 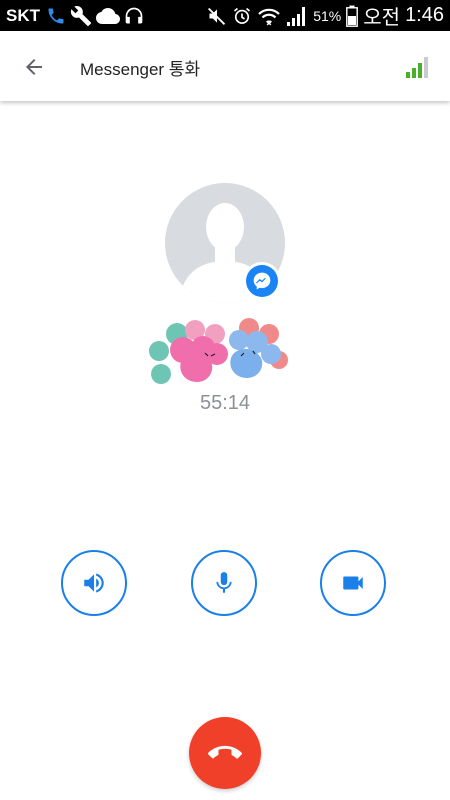 What do you see at coordinates (23, 15) in the screenshot?
I see `carrier-label: SKT` at bounding box center [23, 15].